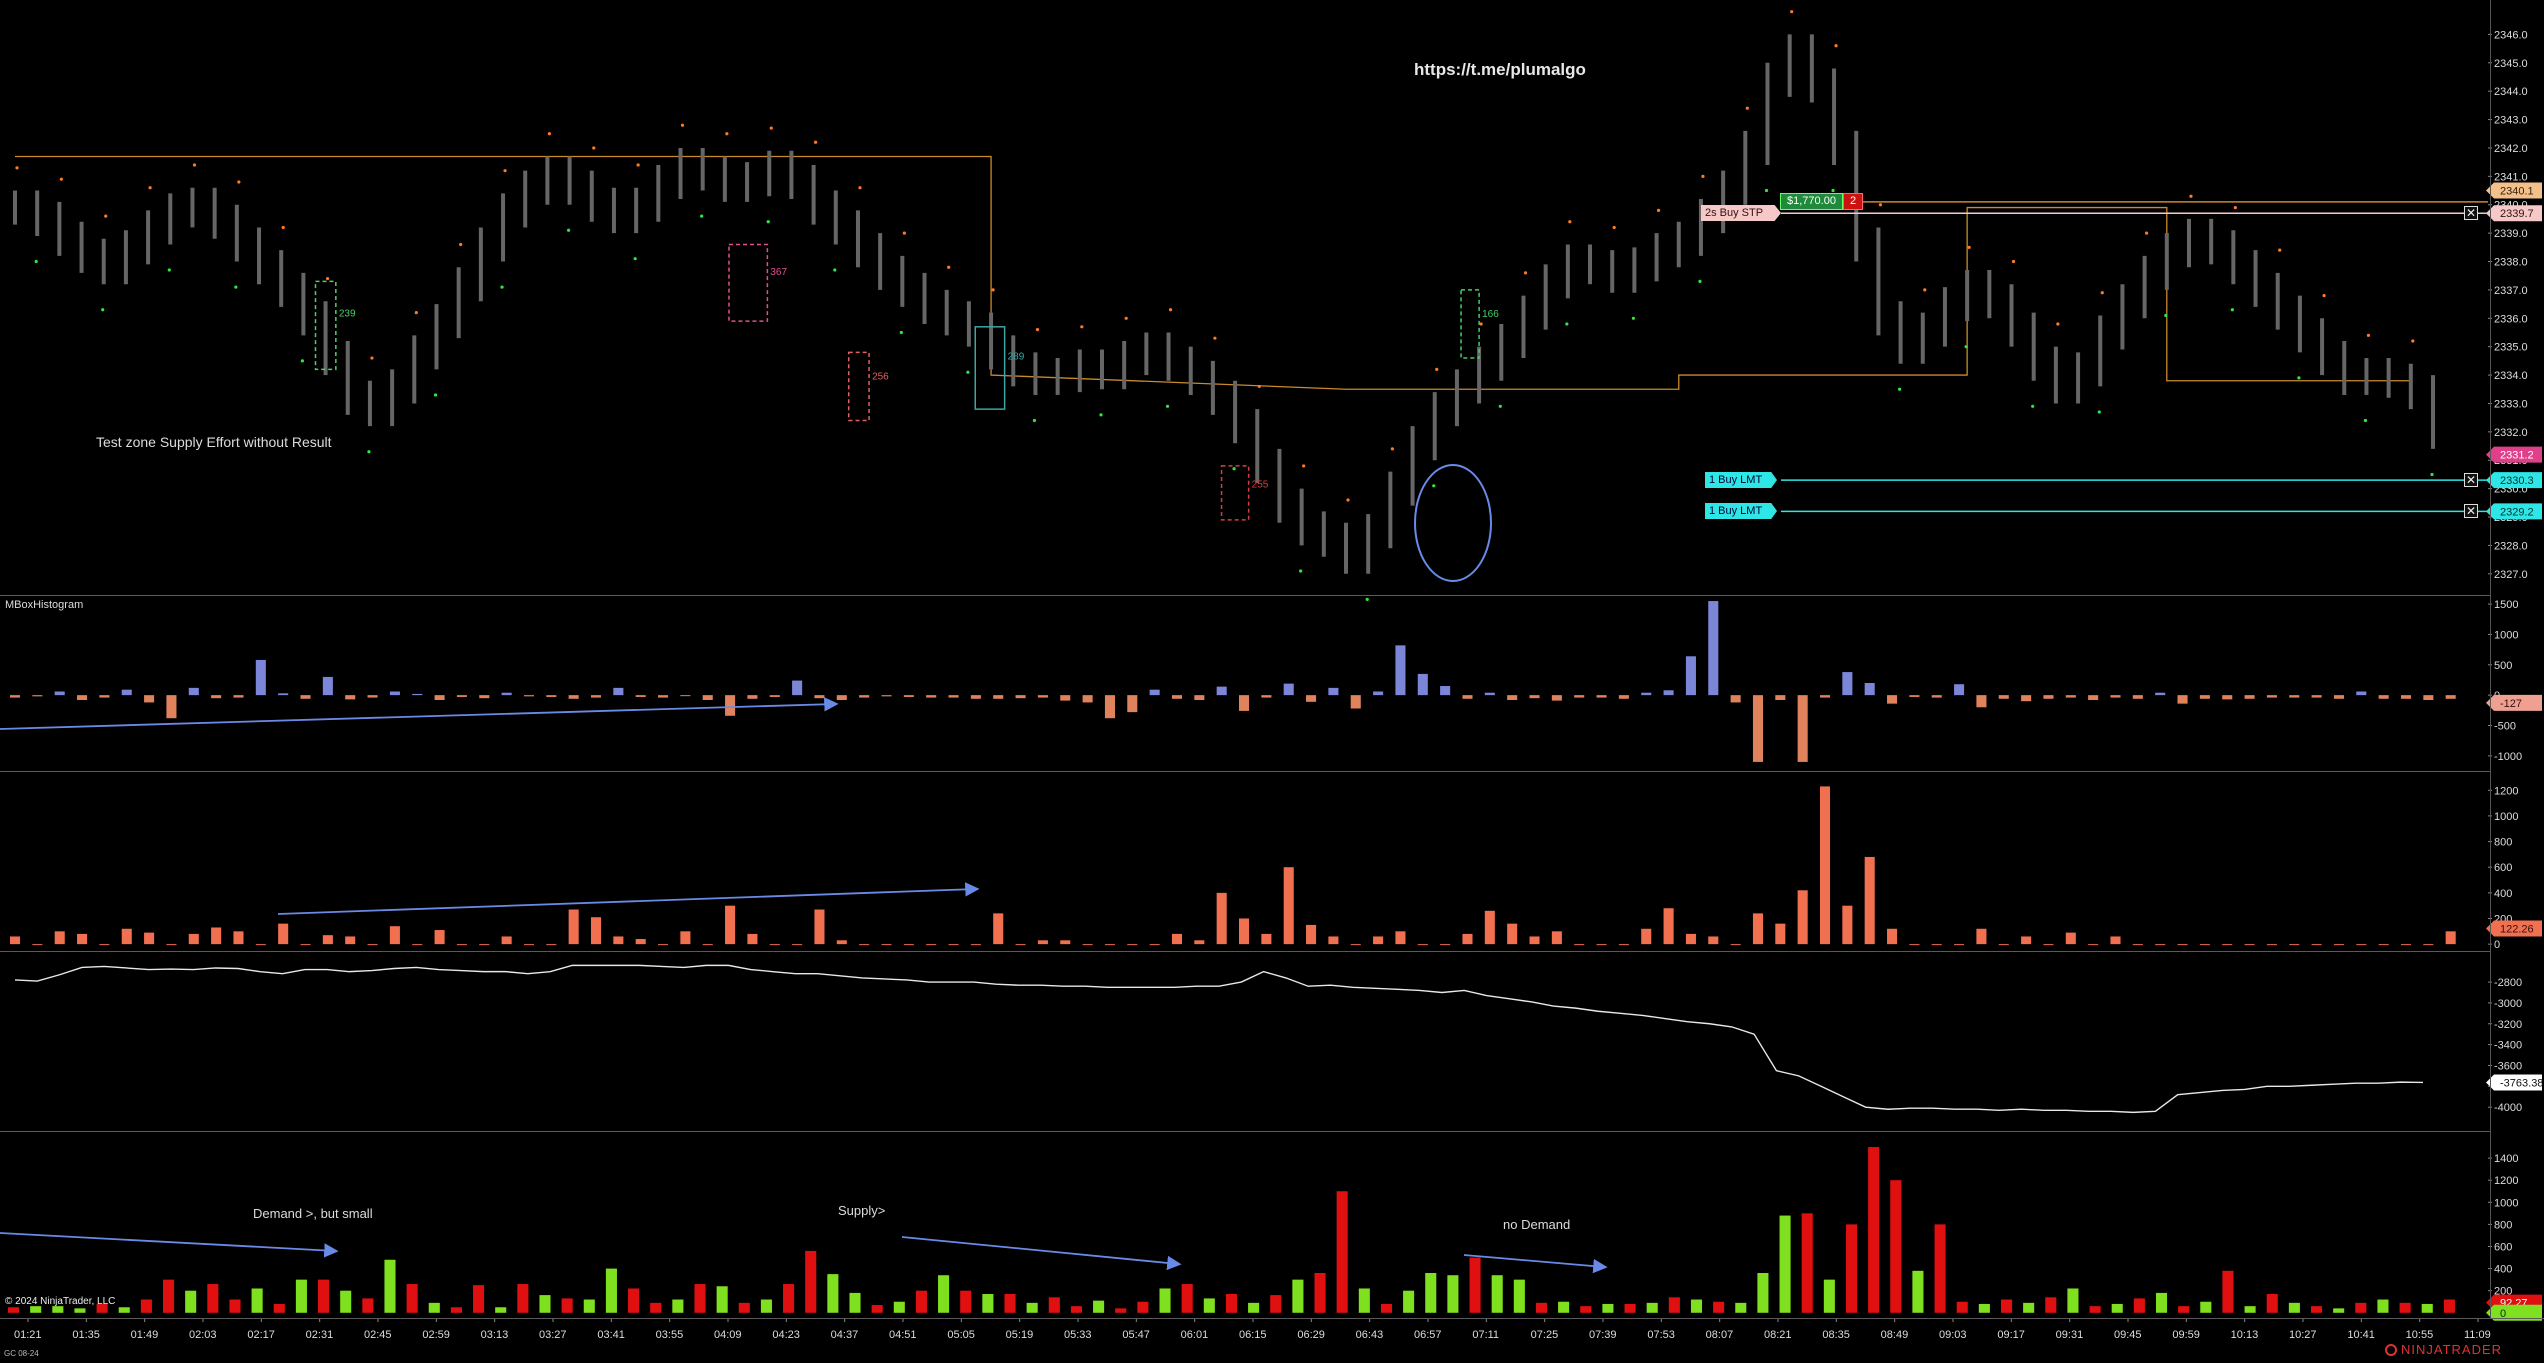  Describe the element at coordinates (2511, 149) in the screenshot. I see `y-tick-label: 2342.0` at that location.